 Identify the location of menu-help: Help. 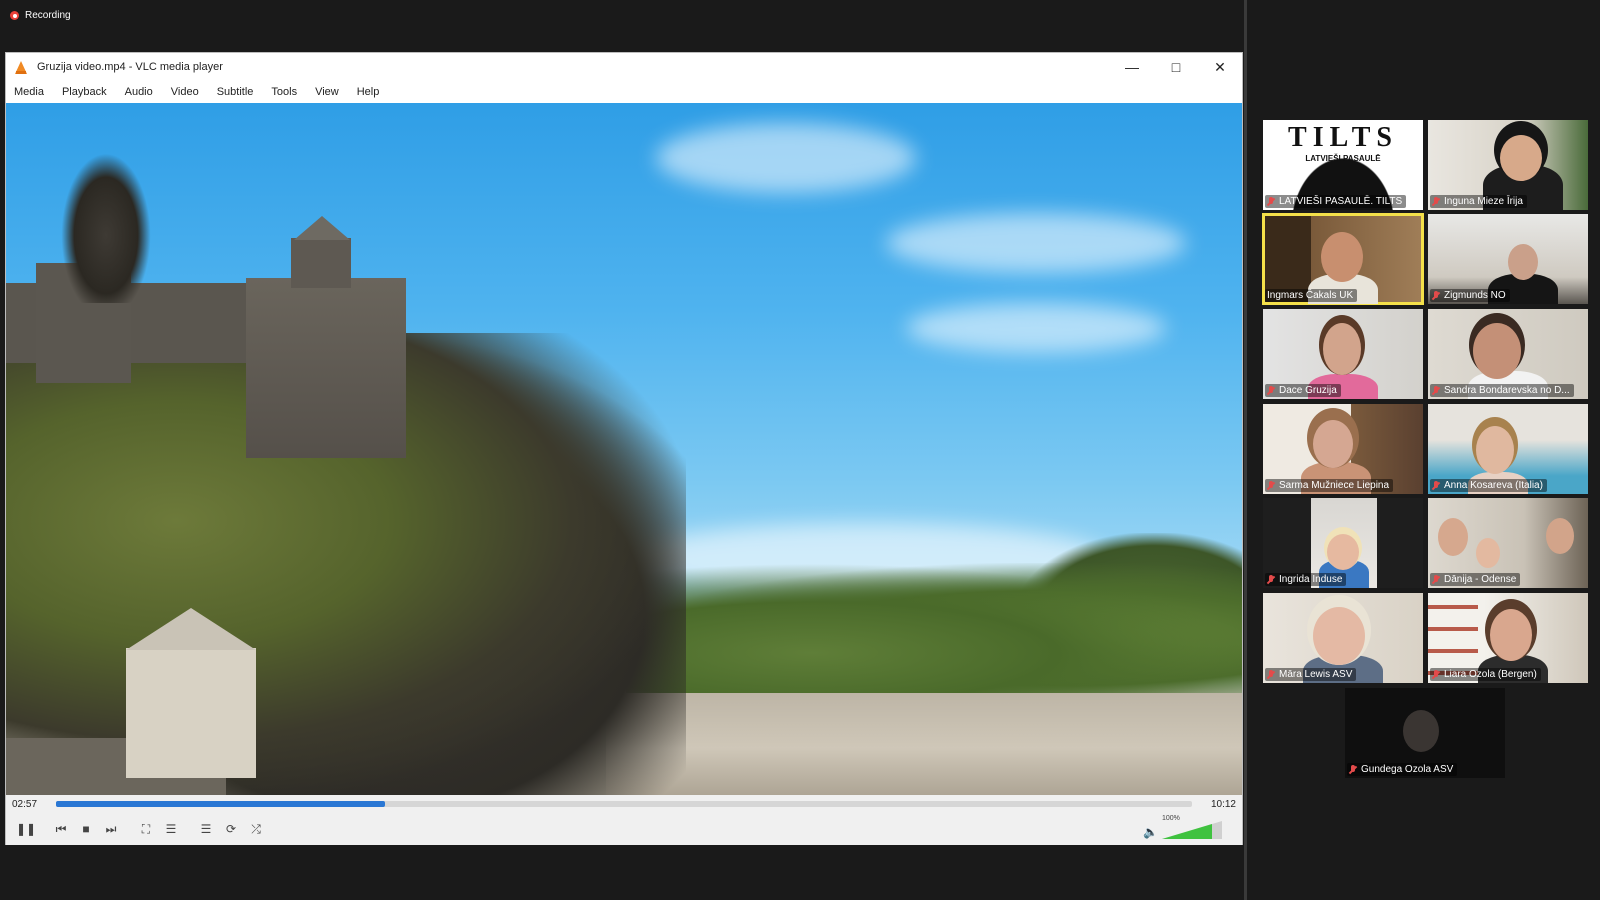
(368, 92).